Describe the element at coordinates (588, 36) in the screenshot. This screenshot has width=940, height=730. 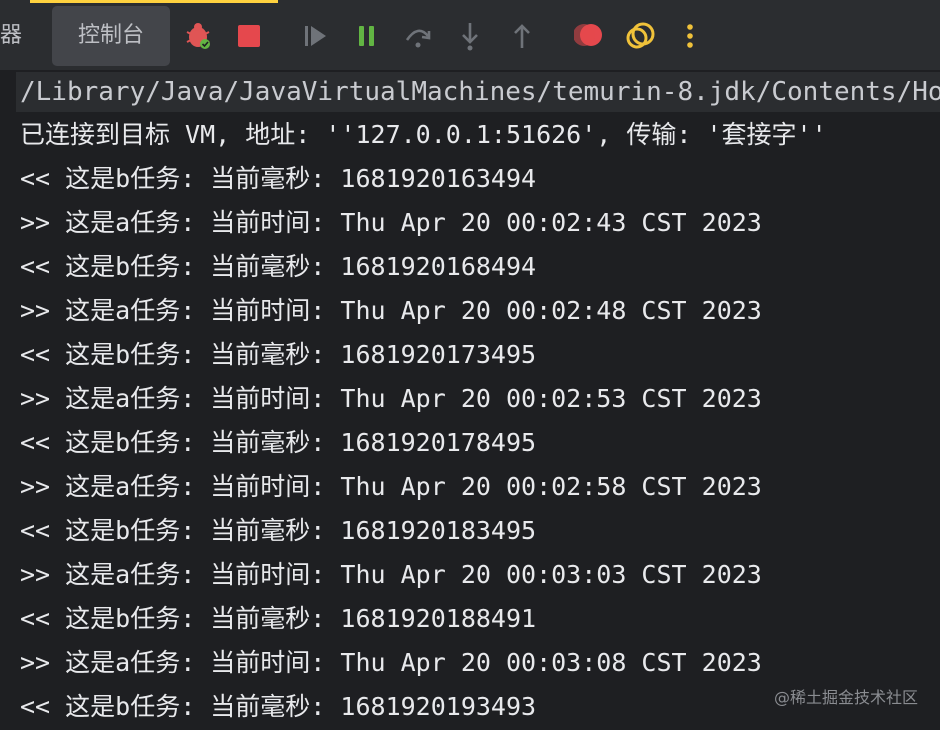
I see `view-breakpoints-icon` at that location.